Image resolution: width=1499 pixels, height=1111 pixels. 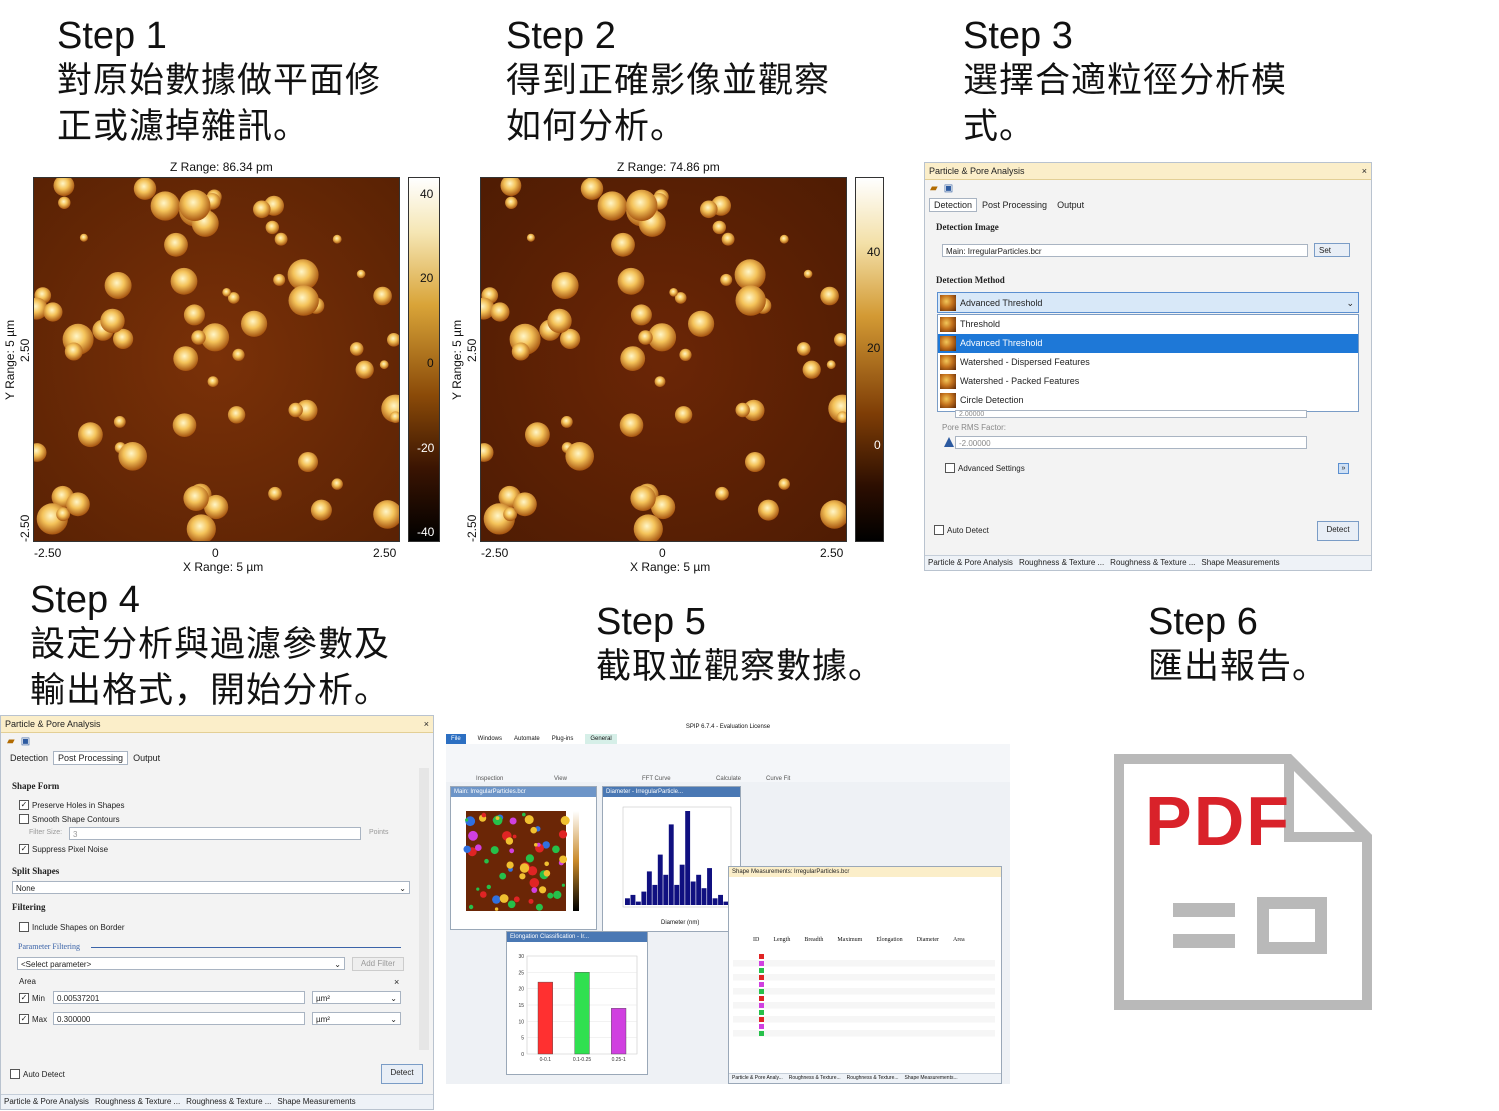 I want to click on include-border-checkbox: Include Shapes on Border, so click(x=72, y=927).